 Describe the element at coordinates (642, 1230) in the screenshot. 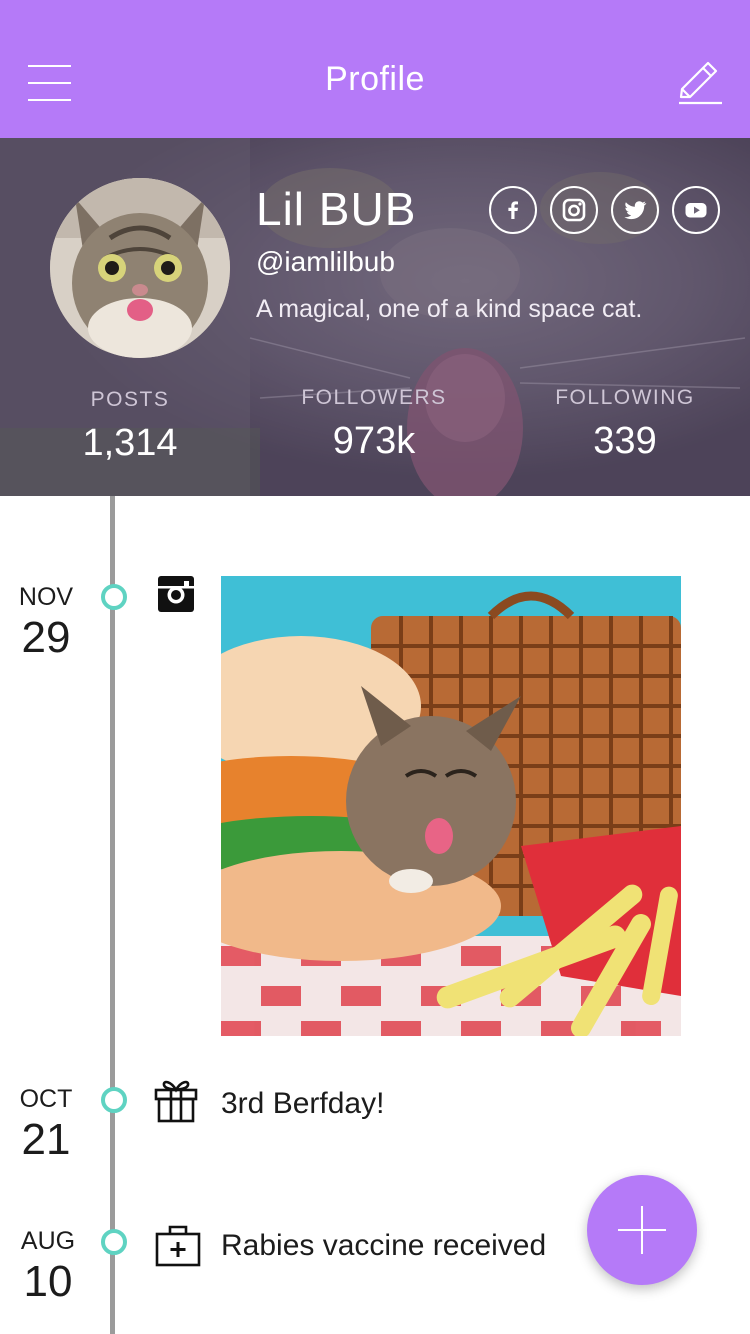

I see `add-post-button` at that location.